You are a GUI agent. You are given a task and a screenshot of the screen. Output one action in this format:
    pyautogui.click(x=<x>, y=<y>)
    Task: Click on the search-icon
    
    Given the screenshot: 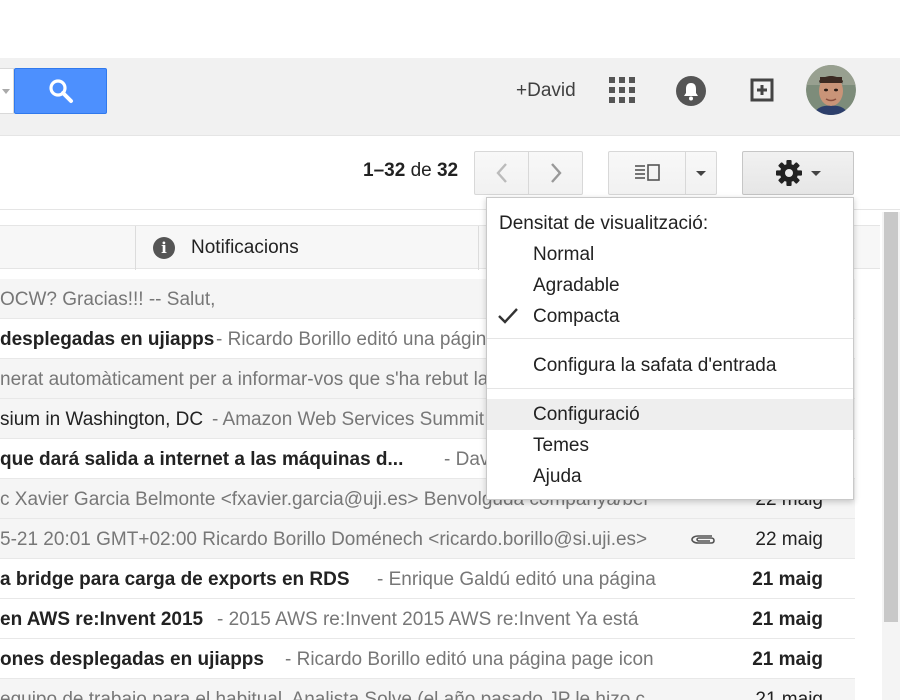 What is the action you would take?
    pyautogui.click(x=60, y=91)
    